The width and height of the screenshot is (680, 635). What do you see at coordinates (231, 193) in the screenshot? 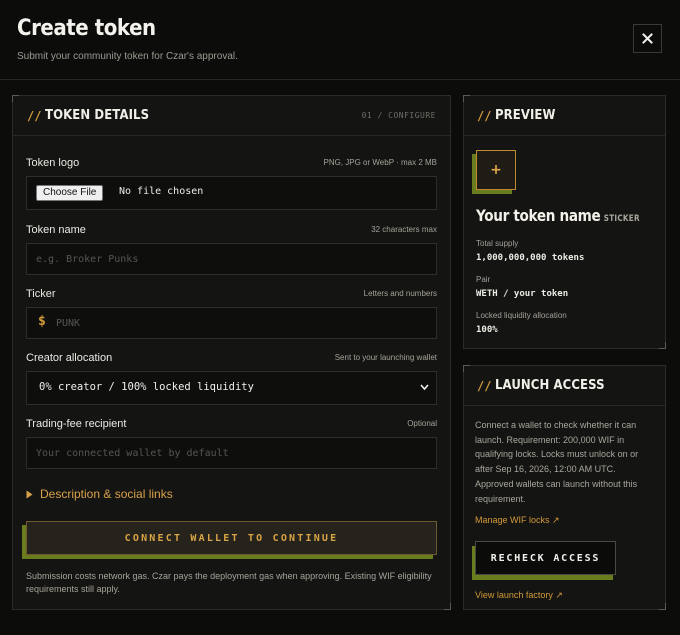
I see `token-logo-file-input: Choose File No file chosen` at bounding box center [231, 193].